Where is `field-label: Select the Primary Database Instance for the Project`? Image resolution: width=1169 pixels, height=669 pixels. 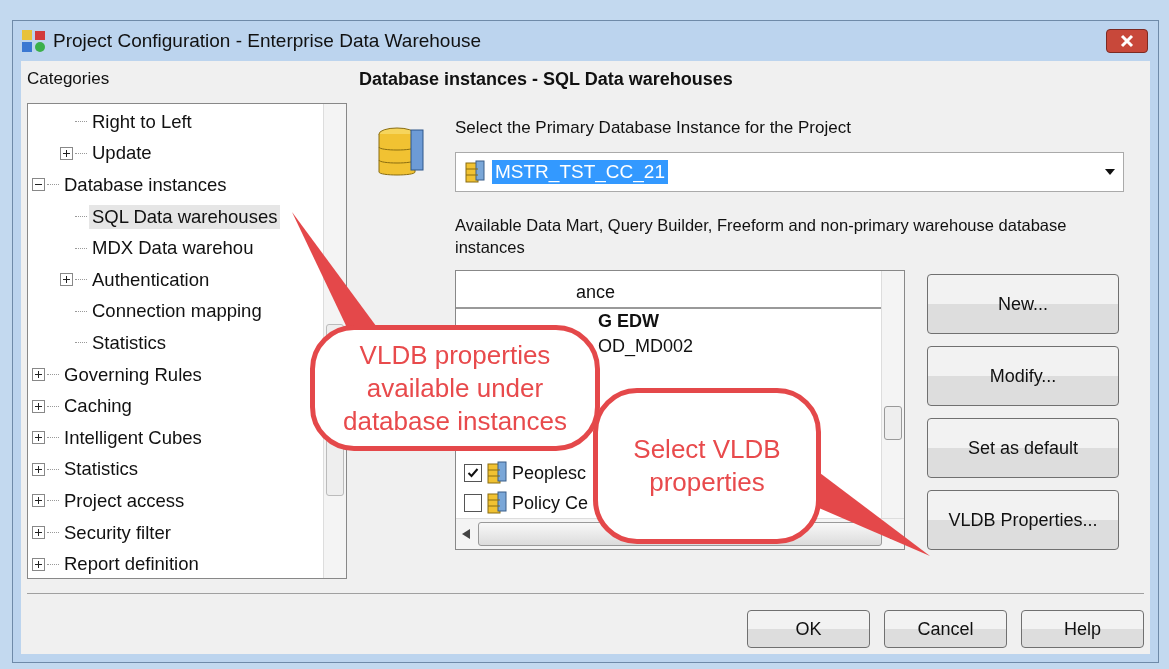
field-label: Select the Primary Database Instance for the Project is located at coordinates (653, 128).